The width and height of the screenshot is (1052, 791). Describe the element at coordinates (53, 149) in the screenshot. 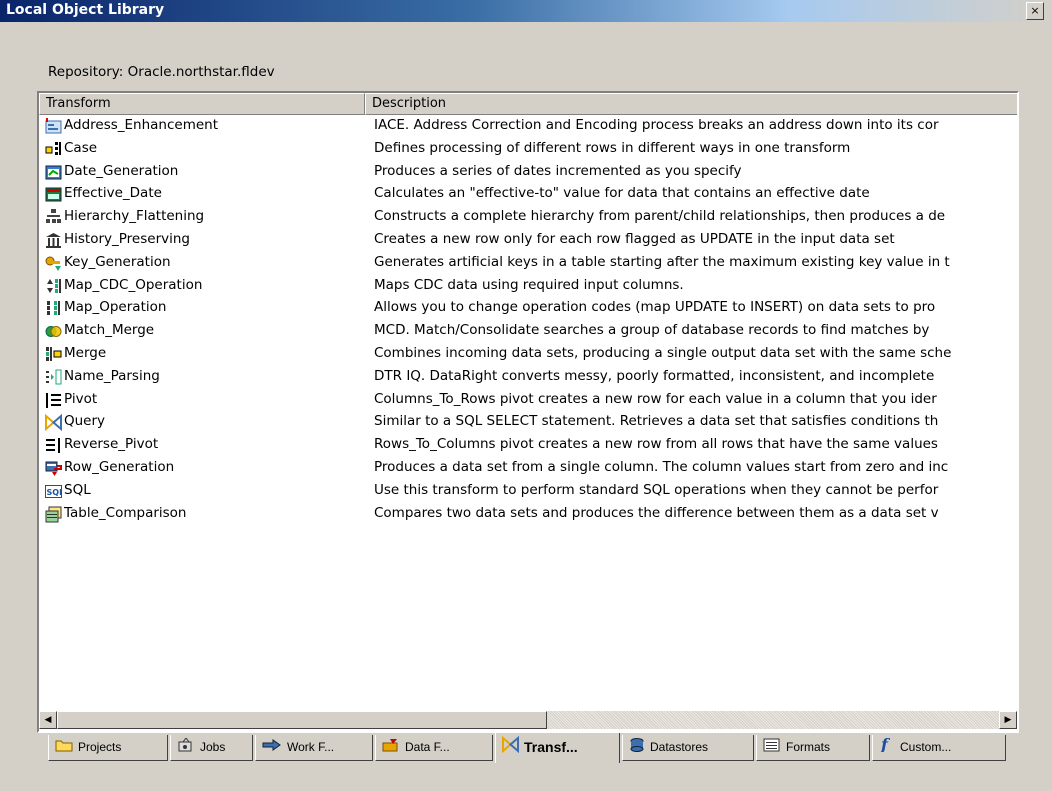

I see `case-icon` at that location.